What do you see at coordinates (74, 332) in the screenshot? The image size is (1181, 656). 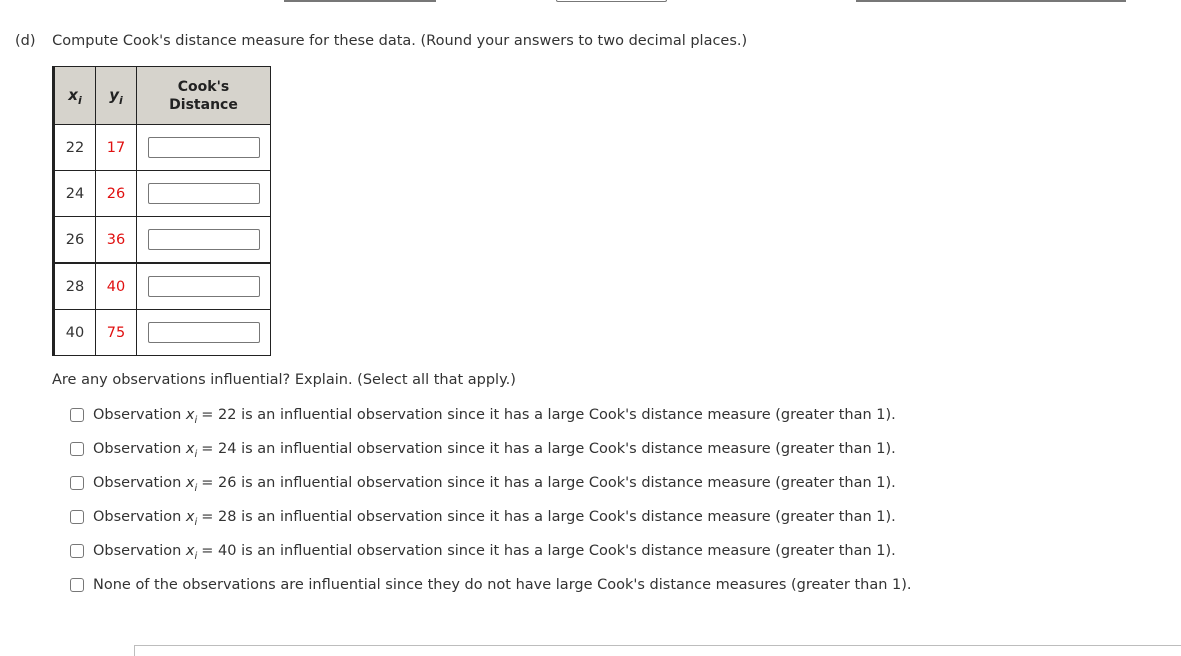 I see `x-value: 40` at bounding box center [74, 332].